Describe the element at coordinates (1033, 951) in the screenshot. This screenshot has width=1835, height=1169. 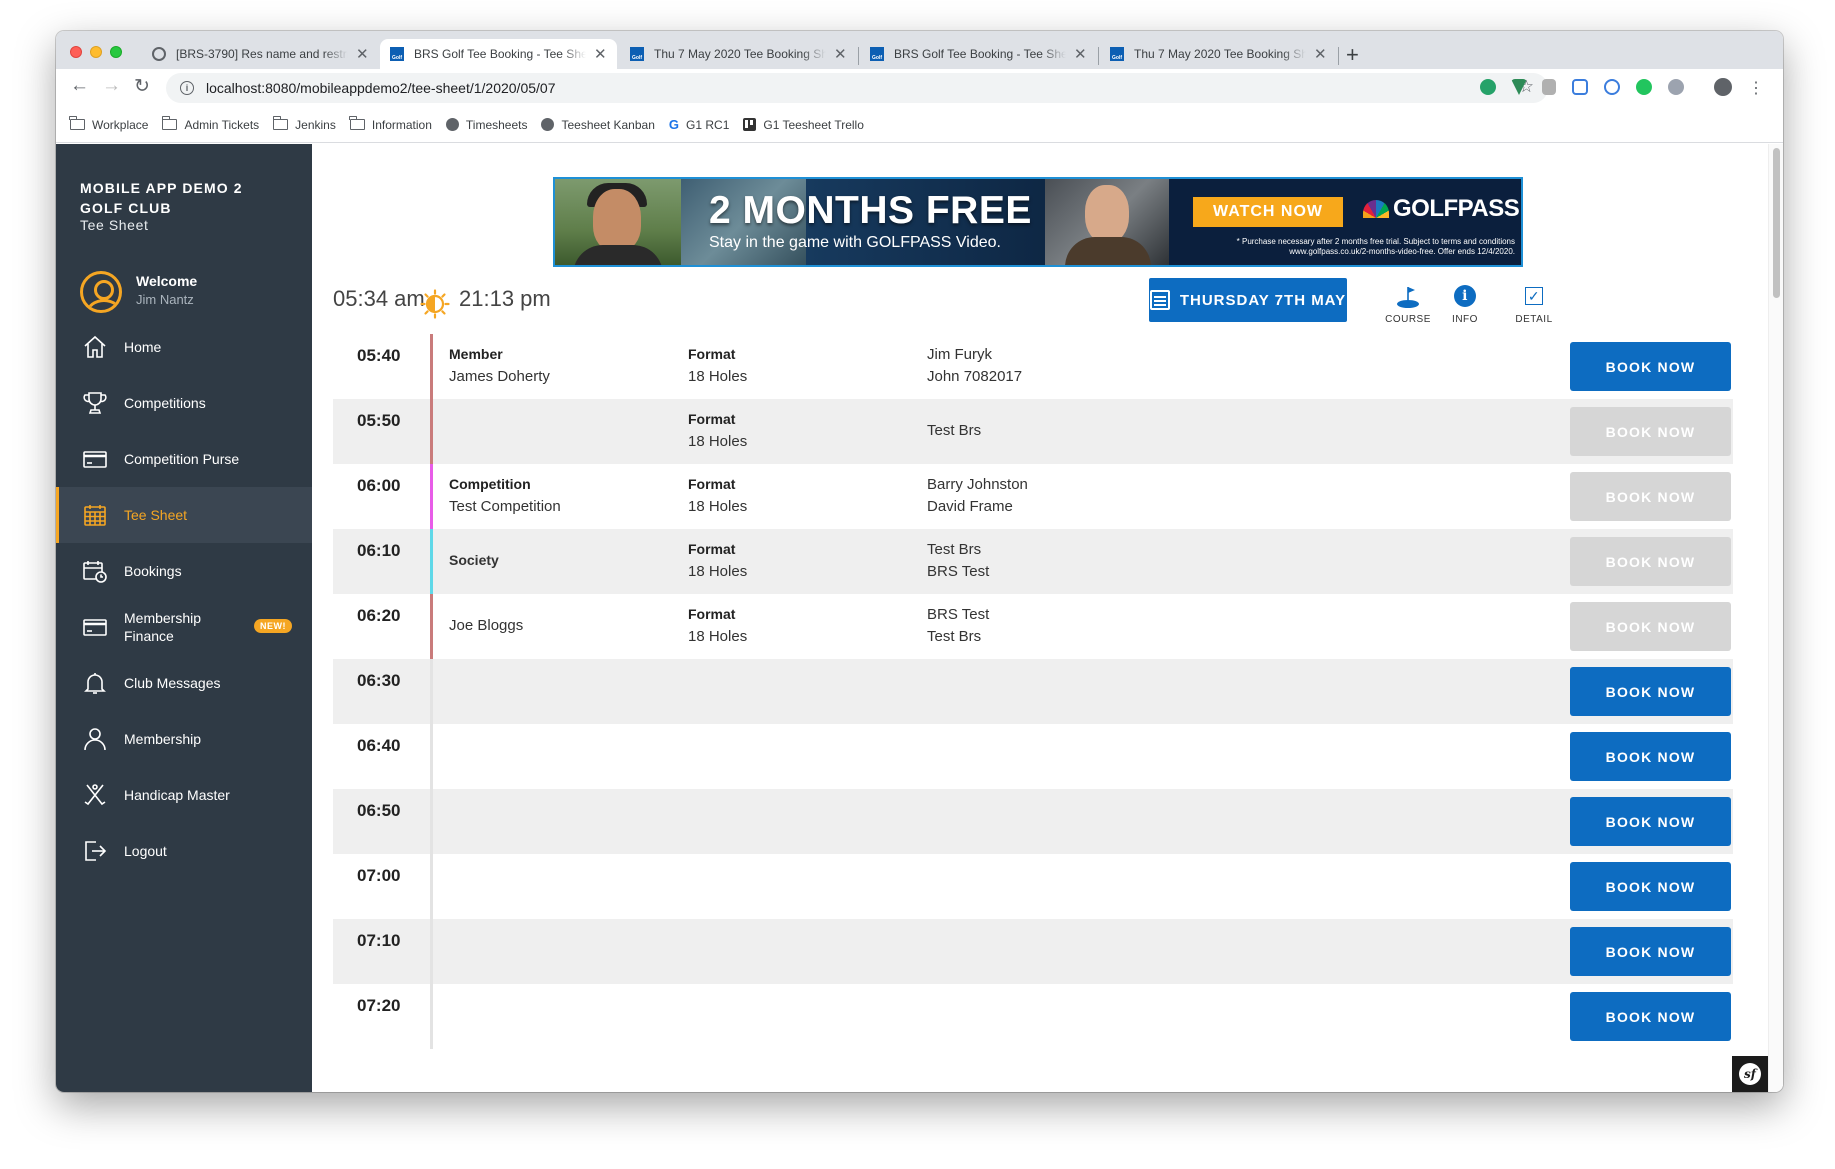
I see `tee-time-row: 07:10 BOOK NOW` at that location.